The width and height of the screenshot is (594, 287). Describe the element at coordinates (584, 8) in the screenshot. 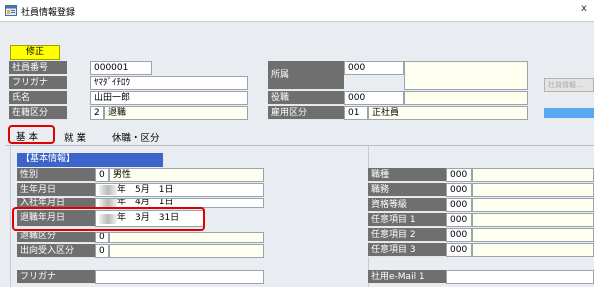

I see `close-icon: x` at that location.